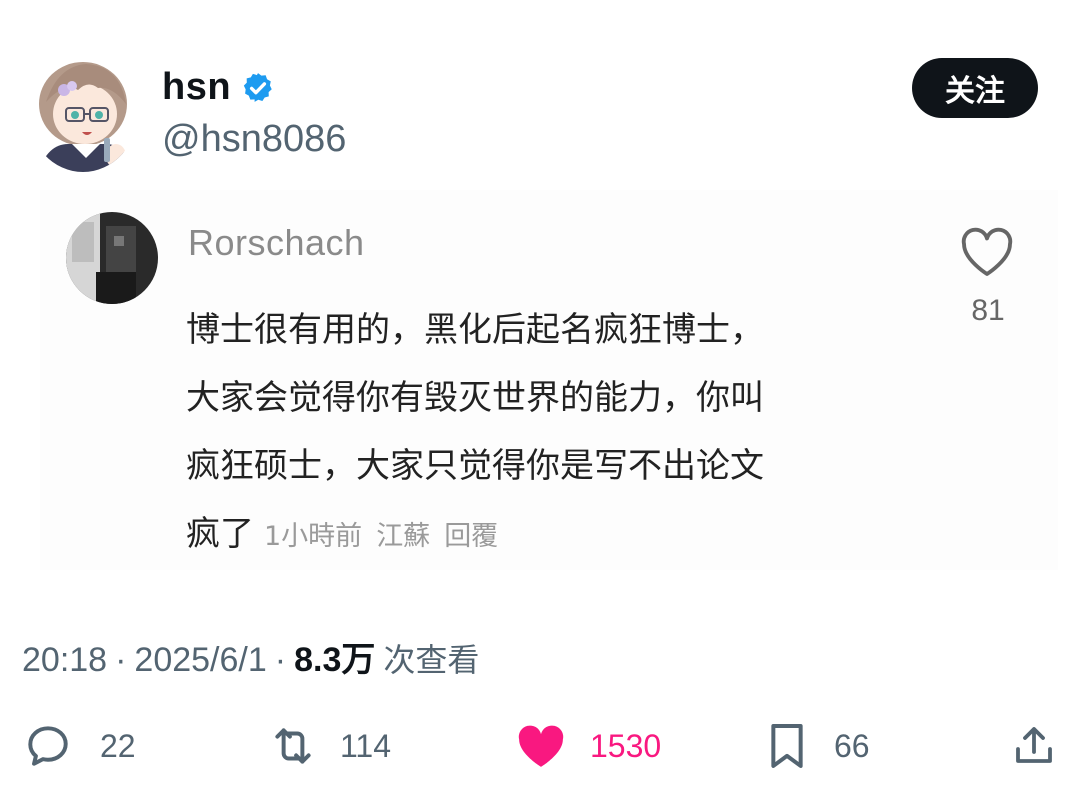 Image resolution: width=1080 pixels, height=810 pixels. Describe the element at coordinates (79, 746) in the screenshot. I see `reply-button: 22` at that location.